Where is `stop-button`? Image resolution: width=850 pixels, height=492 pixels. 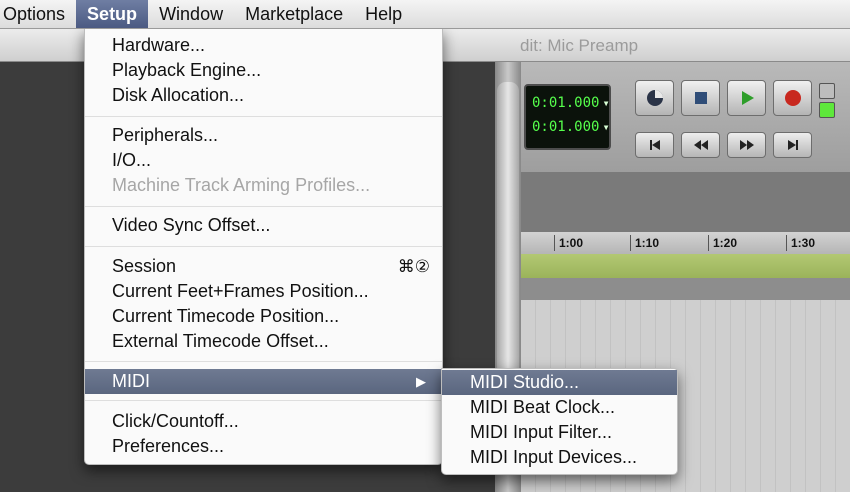 stop-button is located at coordinates (700, 98).